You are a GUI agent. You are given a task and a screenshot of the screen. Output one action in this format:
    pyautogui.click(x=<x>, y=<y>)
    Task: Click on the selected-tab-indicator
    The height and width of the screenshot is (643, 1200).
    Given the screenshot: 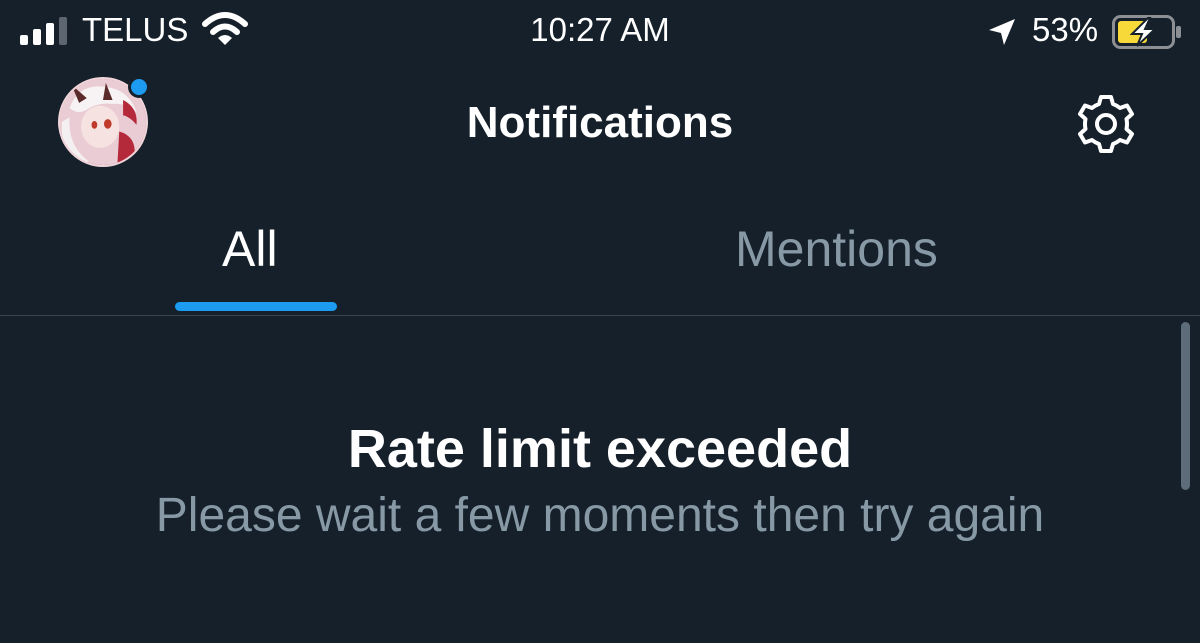 What is the action you would take?
    pyautogui.click(x=256, y=306)
    